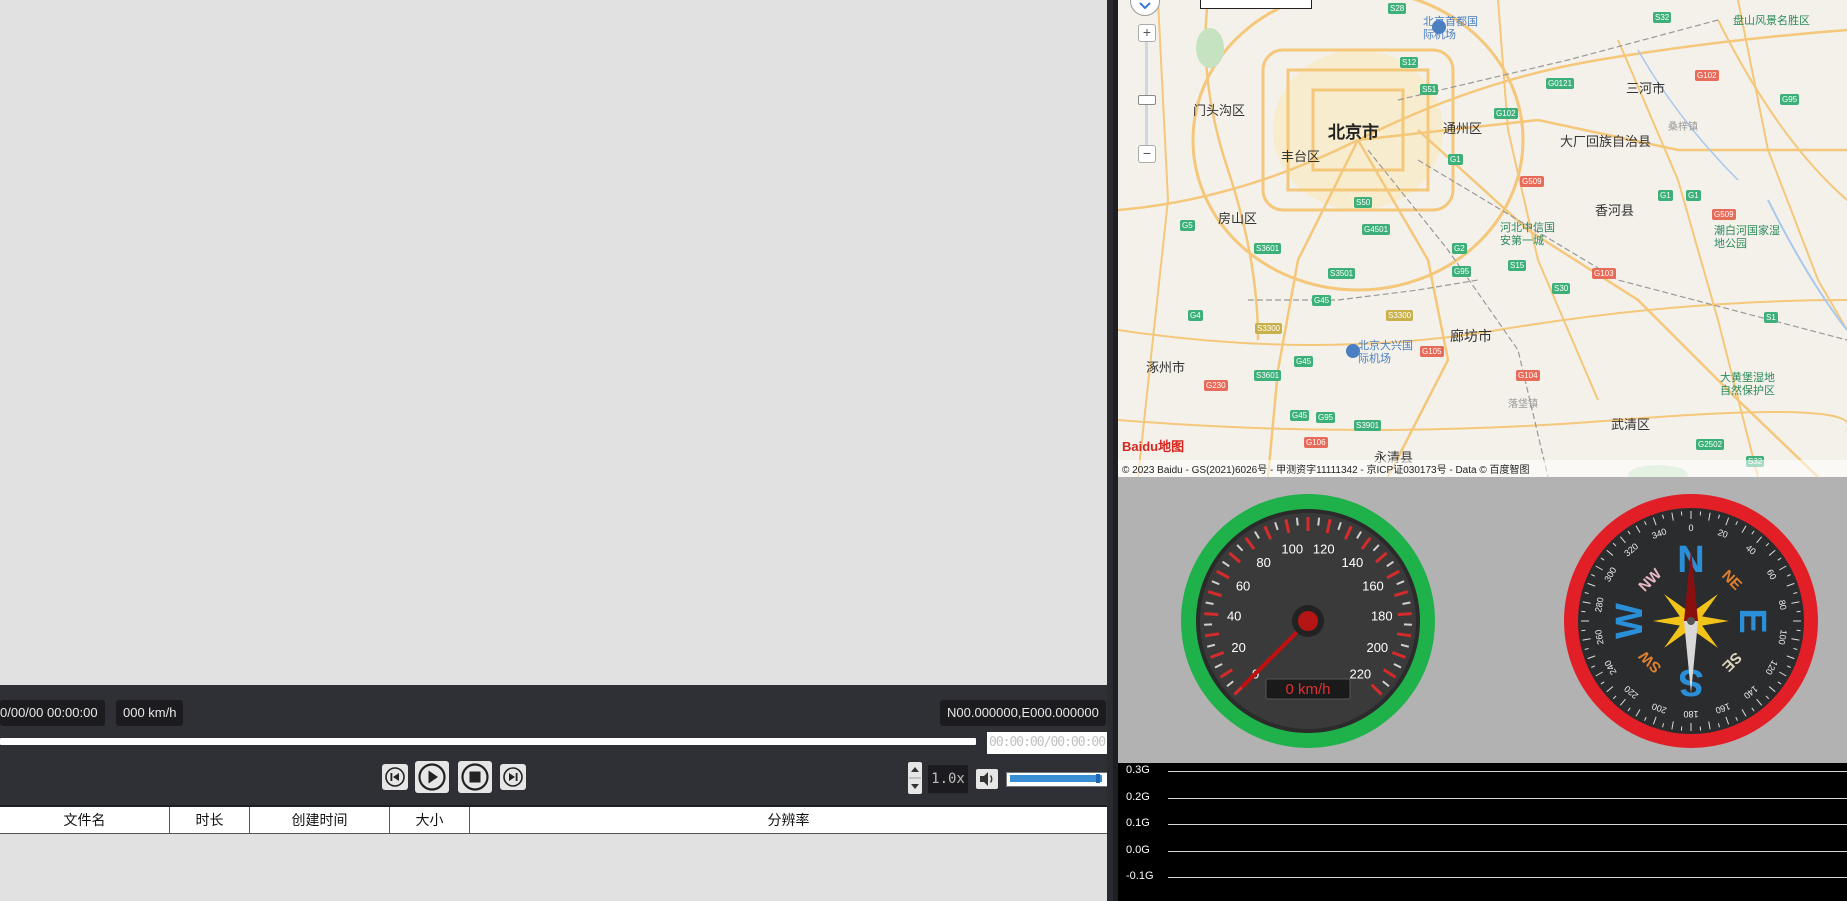 Image resolution: width=1847 pixels, height=901 pixels. I want to click on map-label-fengtai: 丰台区, so click(1301, 156).